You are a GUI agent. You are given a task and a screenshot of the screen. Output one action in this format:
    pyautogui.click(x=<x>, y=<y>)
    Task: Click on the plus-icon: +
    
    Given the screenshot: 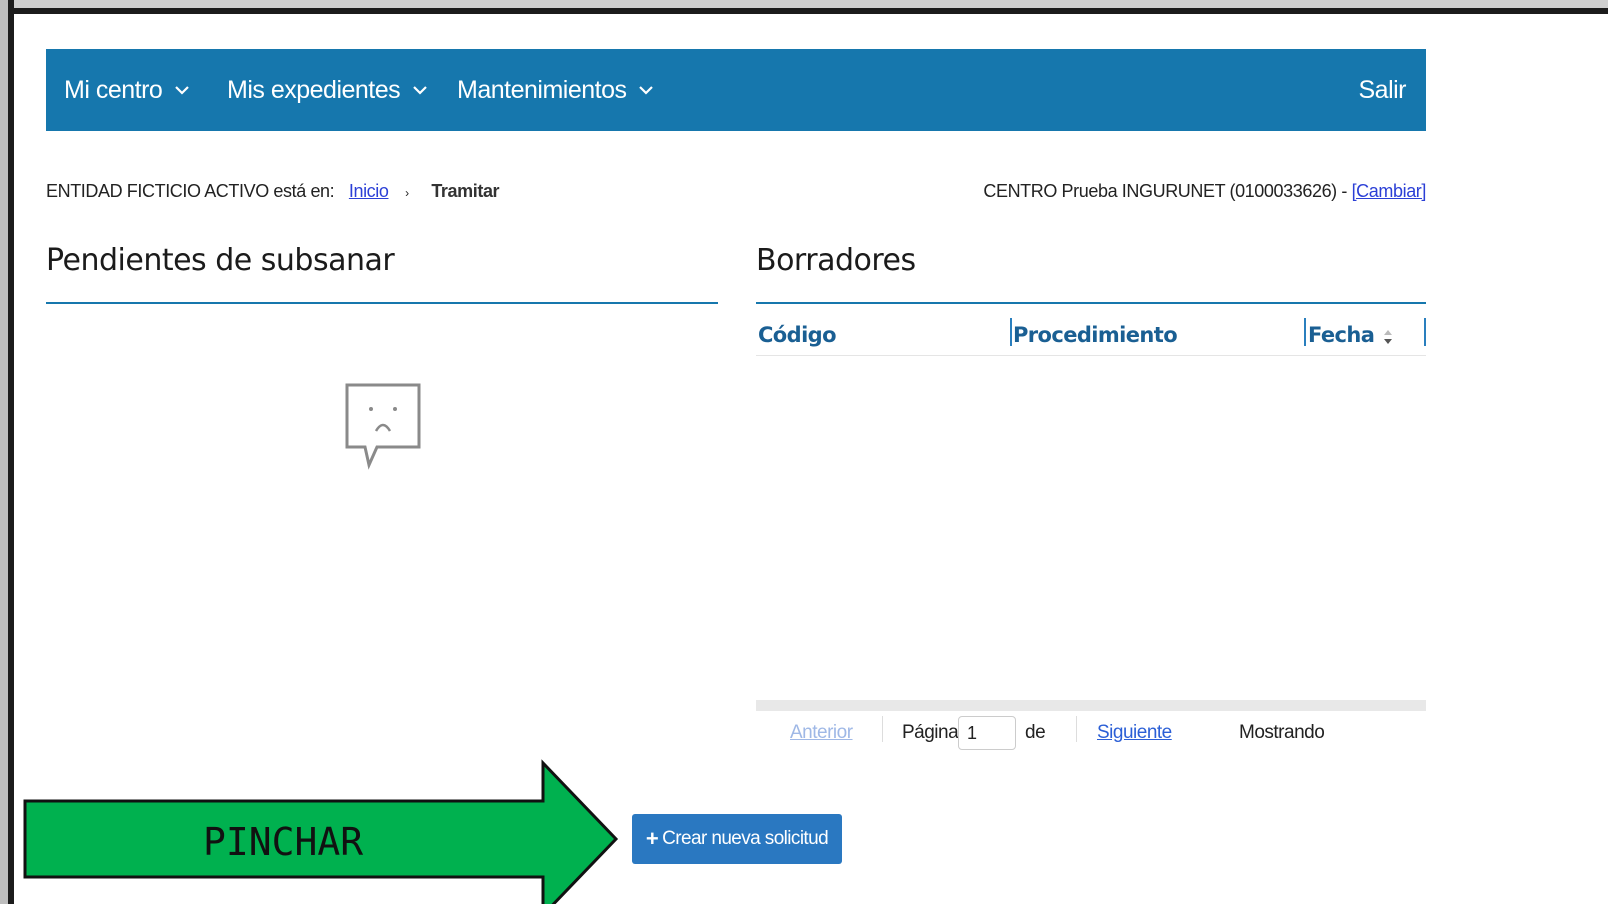 What is the action you would take?
    pyautogui.click(x=652, y=838)
    